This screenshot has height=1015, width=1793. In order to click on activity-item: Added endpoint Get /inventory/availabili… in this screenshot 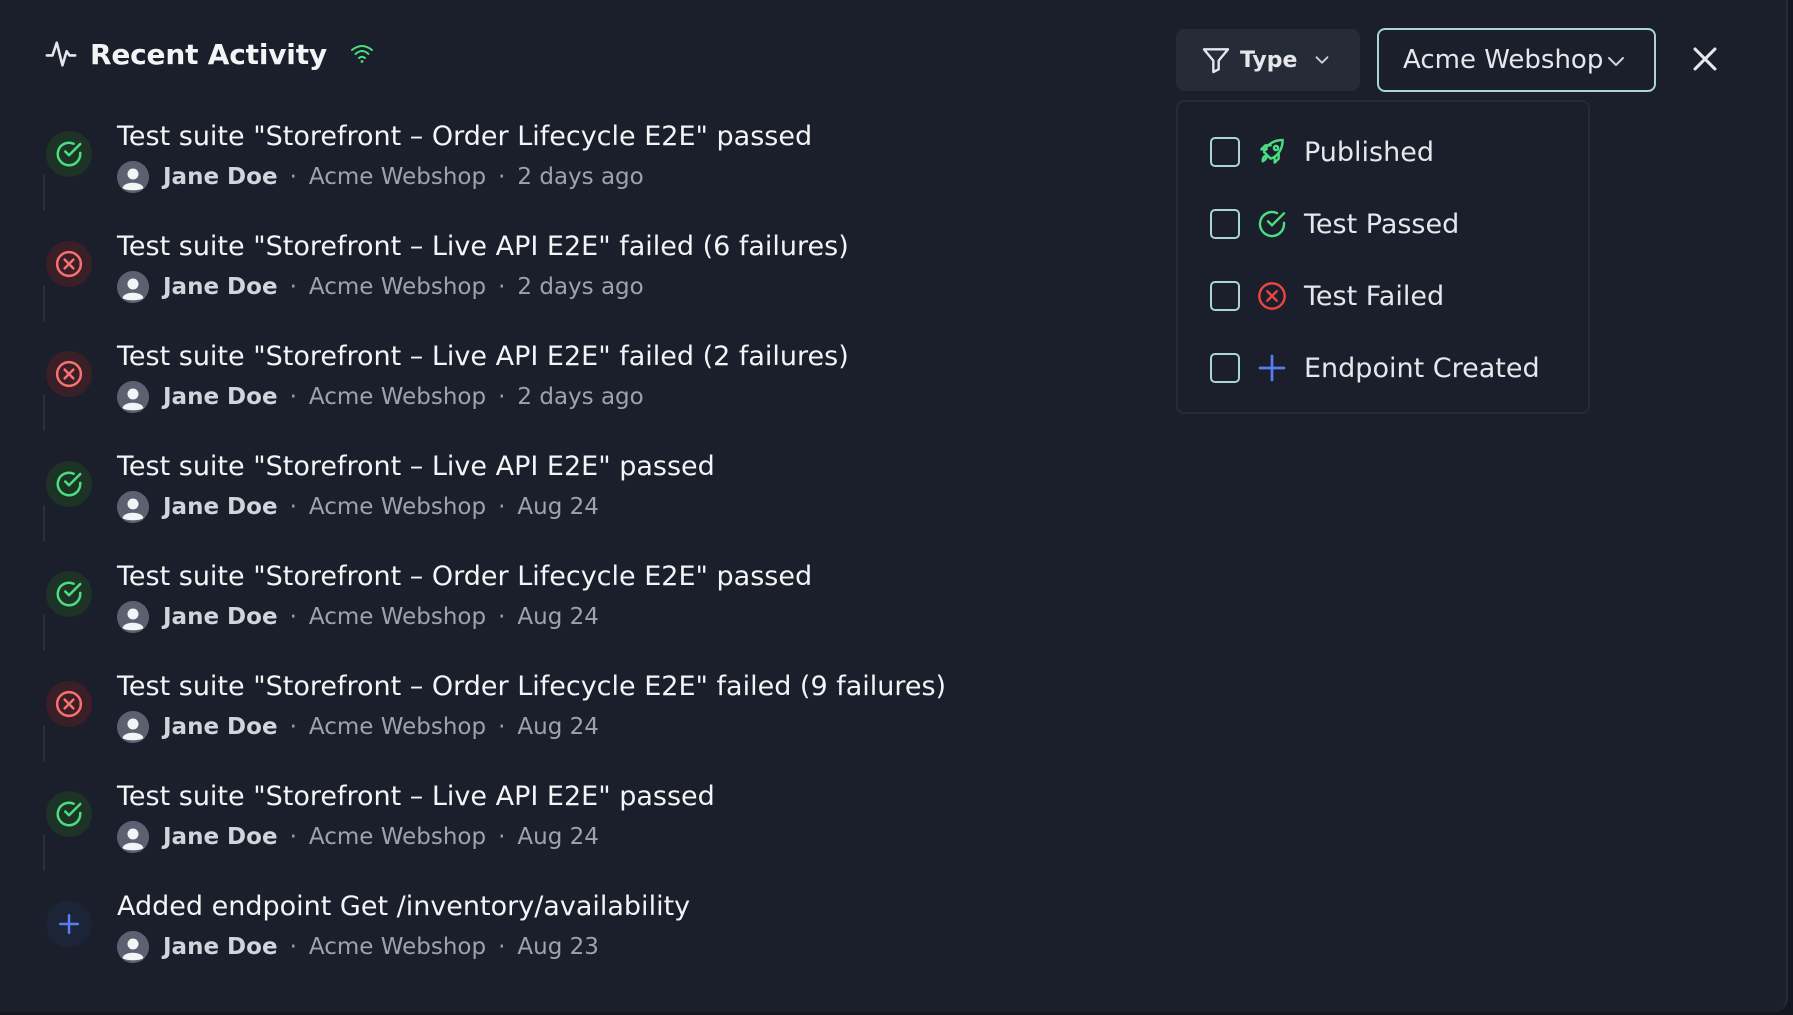, I will do `click(526, 937)`.